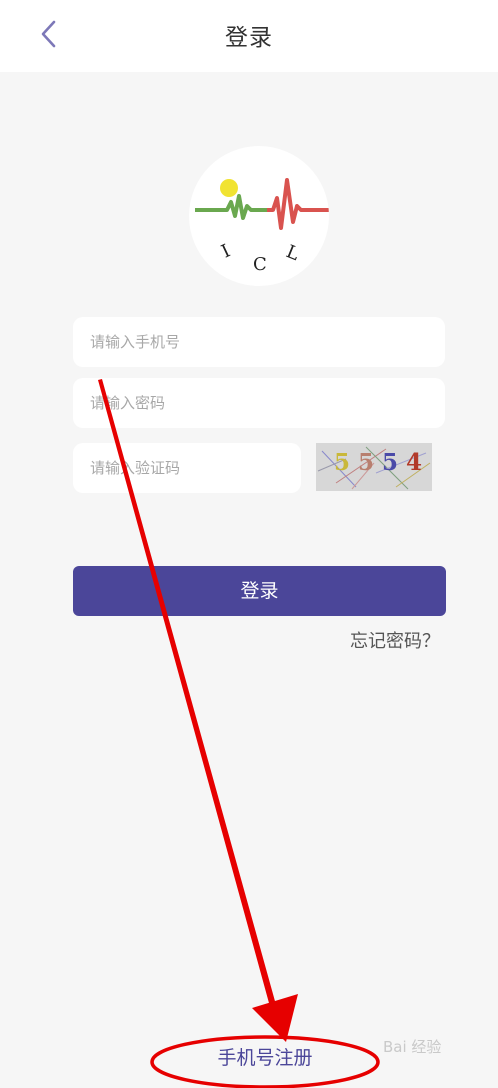  I want to click on password-input, so click(259, 403).